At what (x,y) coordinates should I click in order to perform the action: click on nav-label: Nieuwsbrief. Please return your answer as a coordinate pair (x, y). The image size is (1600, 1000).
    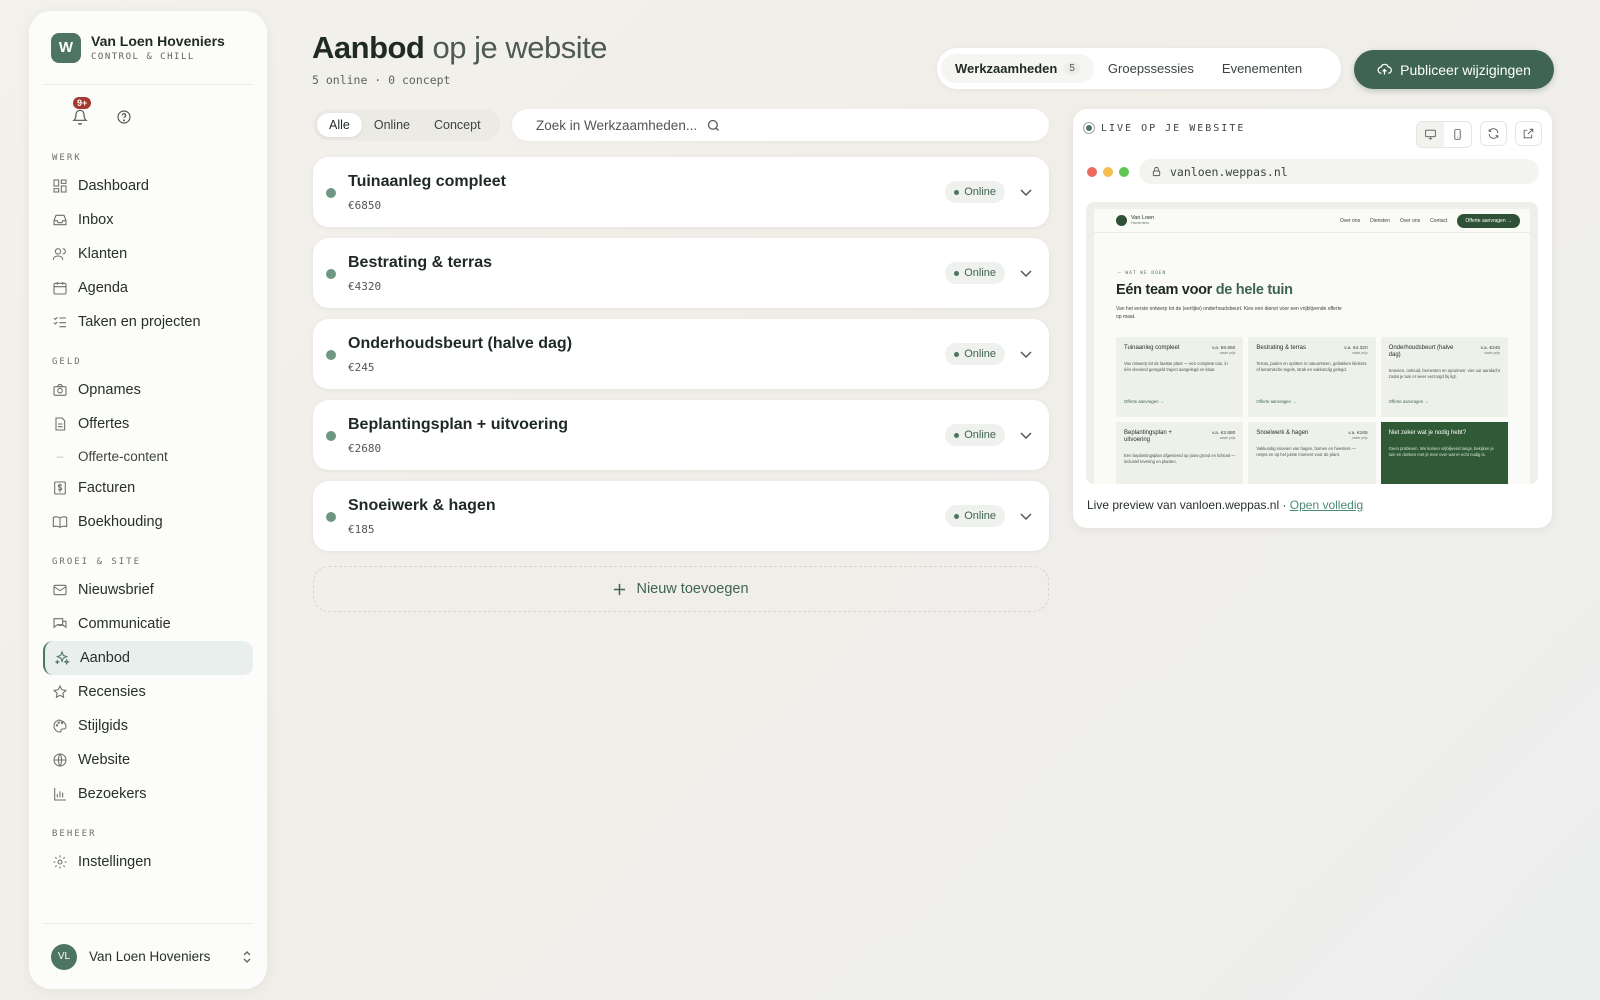
    Looking at the image, I should click on (116, 590).